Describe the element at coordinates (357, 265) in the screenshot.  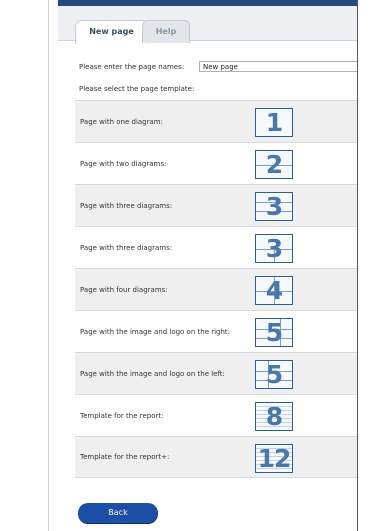
I see `right-divider` at that location.